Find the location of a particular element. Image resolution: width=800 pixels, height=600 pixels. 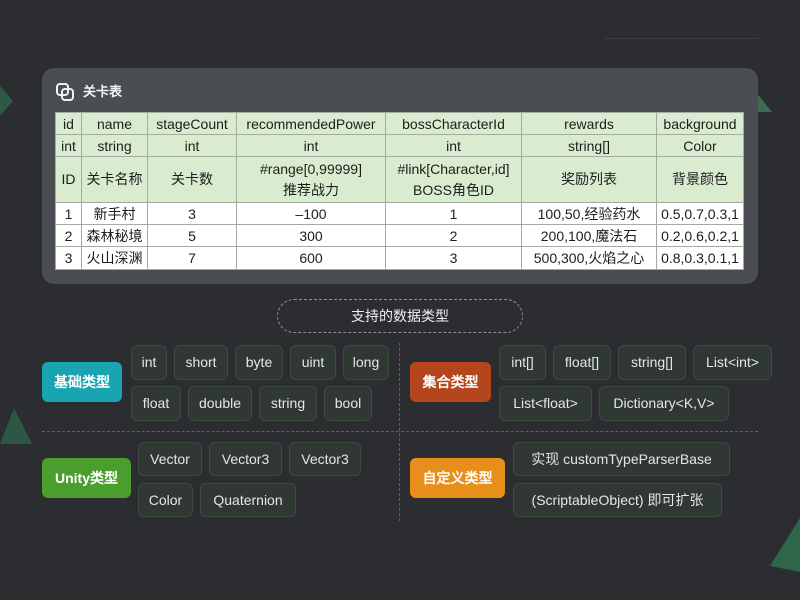

cell-boss-character-id: 2 is located at coordinates (453, 235).